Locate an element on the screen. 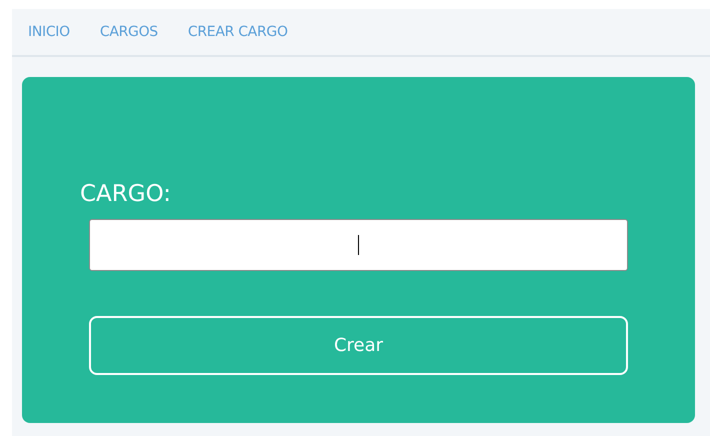  text-cursor-icon is located at coordinates (358, 245).